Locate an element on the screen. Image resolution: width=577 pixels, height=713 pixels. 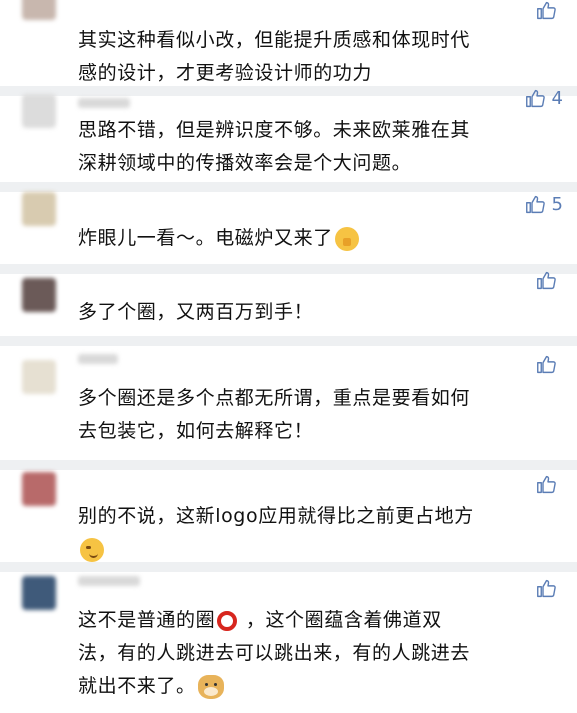
comment-item: 5 炸眼儿一看～。电磁炉又来了 is located at coordinates (288, 228).